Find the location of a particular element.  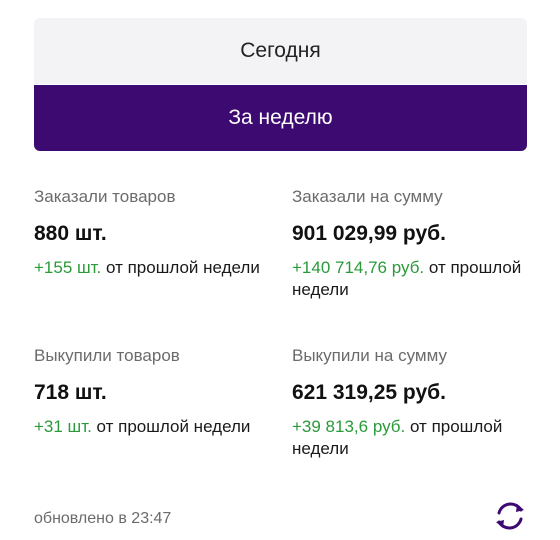

refresh-icon is located at coordinates (510, 516).